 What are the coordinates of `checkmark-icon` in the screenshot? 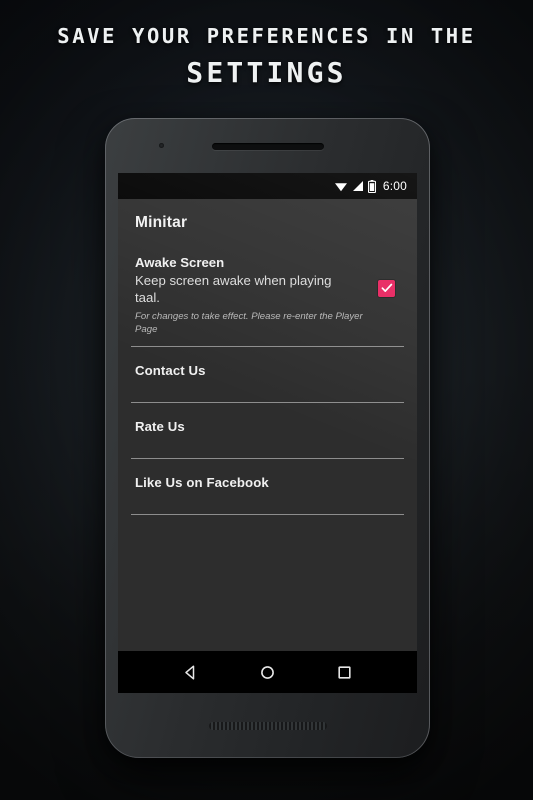 It's located at (387, 289).